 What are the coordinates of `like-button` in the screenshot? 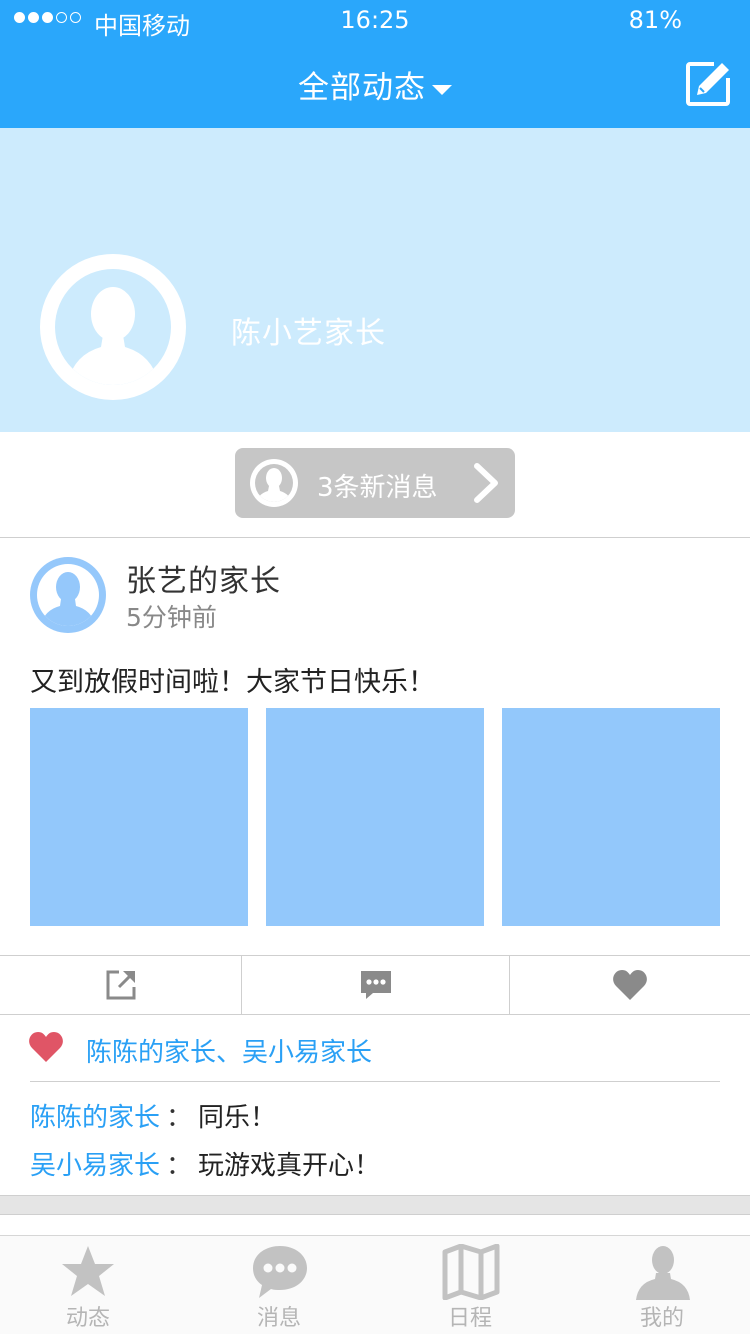 It's located at (630, 985).